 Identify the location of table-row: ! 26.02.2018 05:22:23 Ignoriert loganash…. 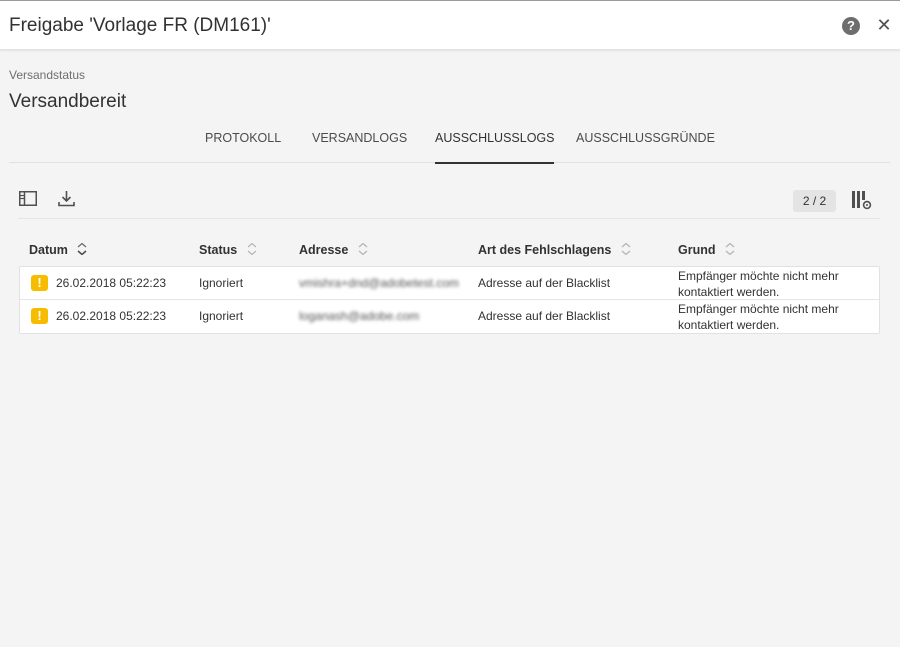
(449, 316).